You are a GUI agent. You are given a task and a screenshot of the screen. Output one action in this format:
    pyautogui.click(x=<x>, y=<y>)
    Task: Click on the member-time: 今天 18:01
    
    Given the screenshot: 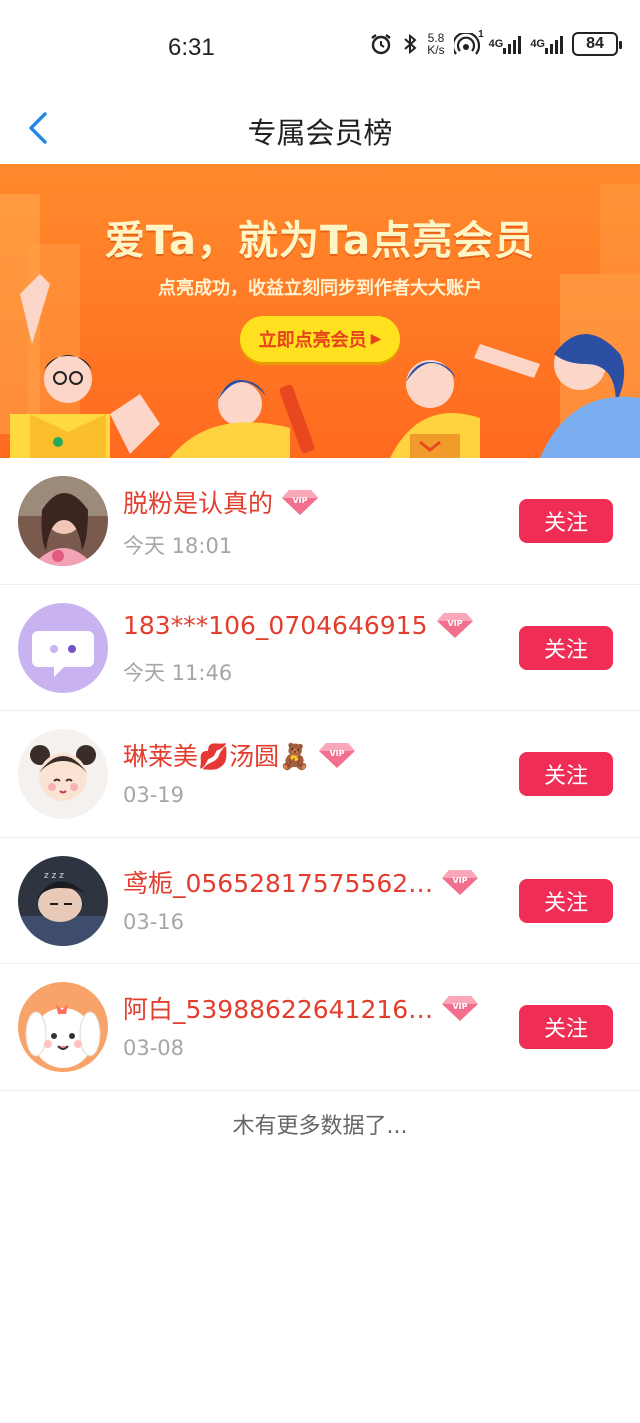 What is the action you would take?
    pyautogui.click(x=178, y=546)
    